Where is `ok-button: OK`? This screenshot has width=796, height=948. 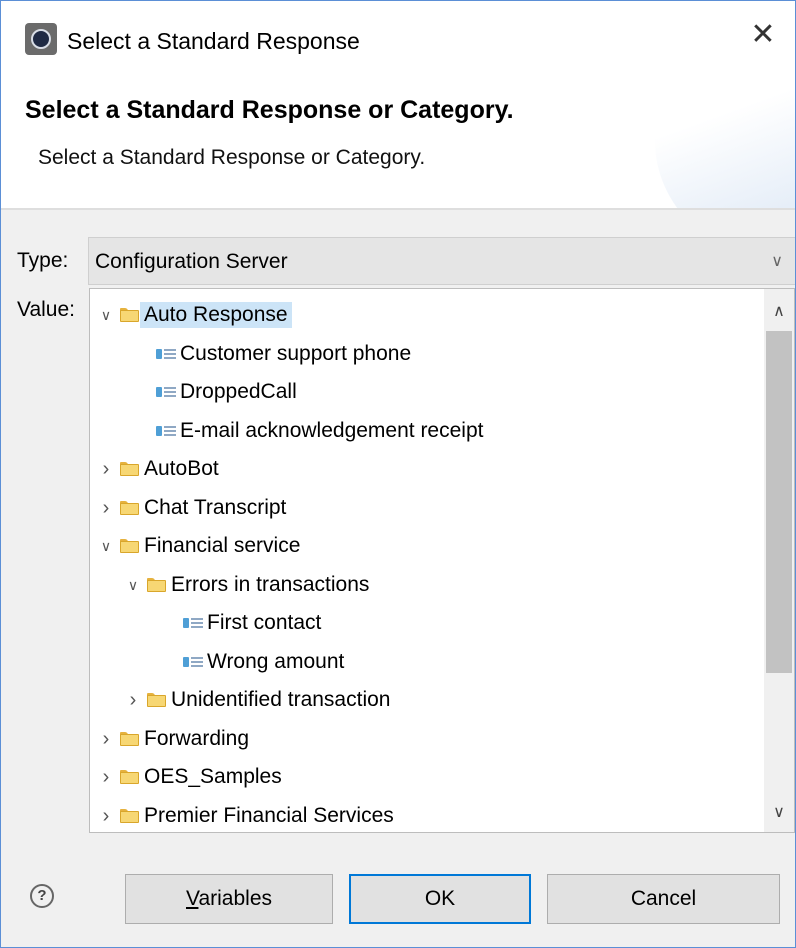
ok-button: OK is located at coordinates (440, 899).